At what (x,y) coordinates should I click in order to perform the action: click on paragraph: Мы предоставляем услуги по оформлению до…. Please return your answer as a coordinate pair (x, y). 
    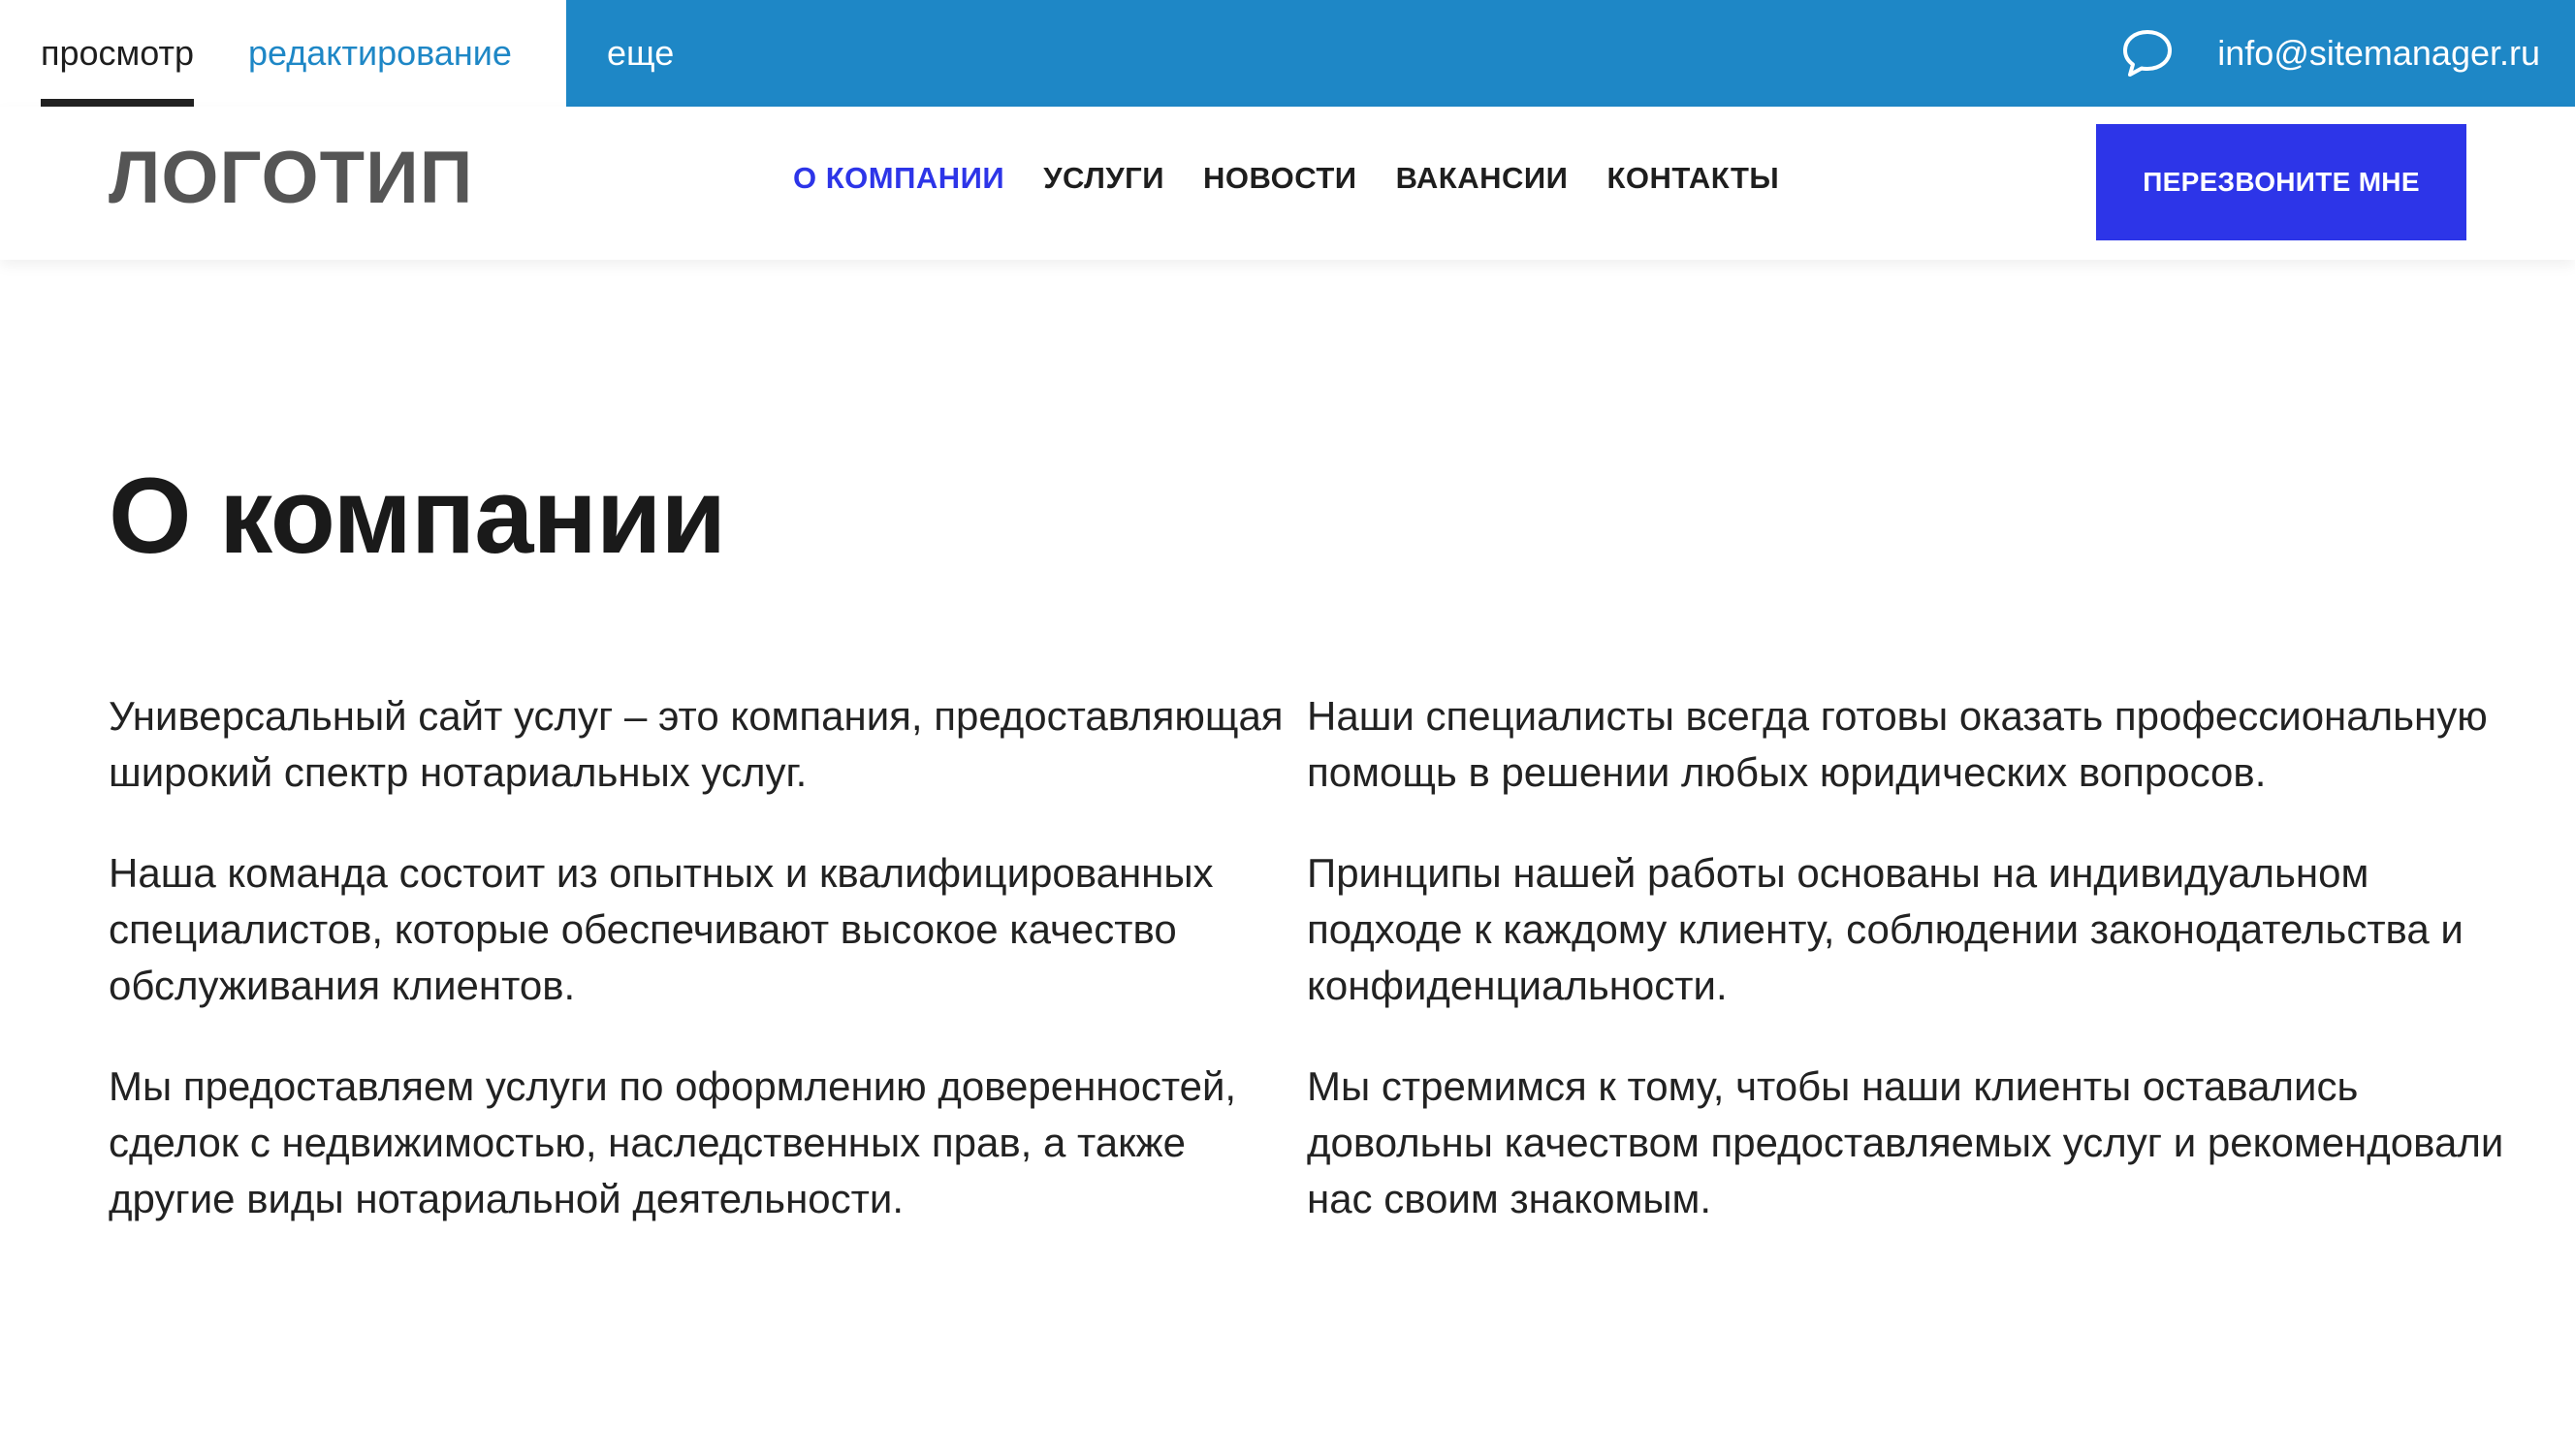
    Looking at the image, I should click on (673, 1142).